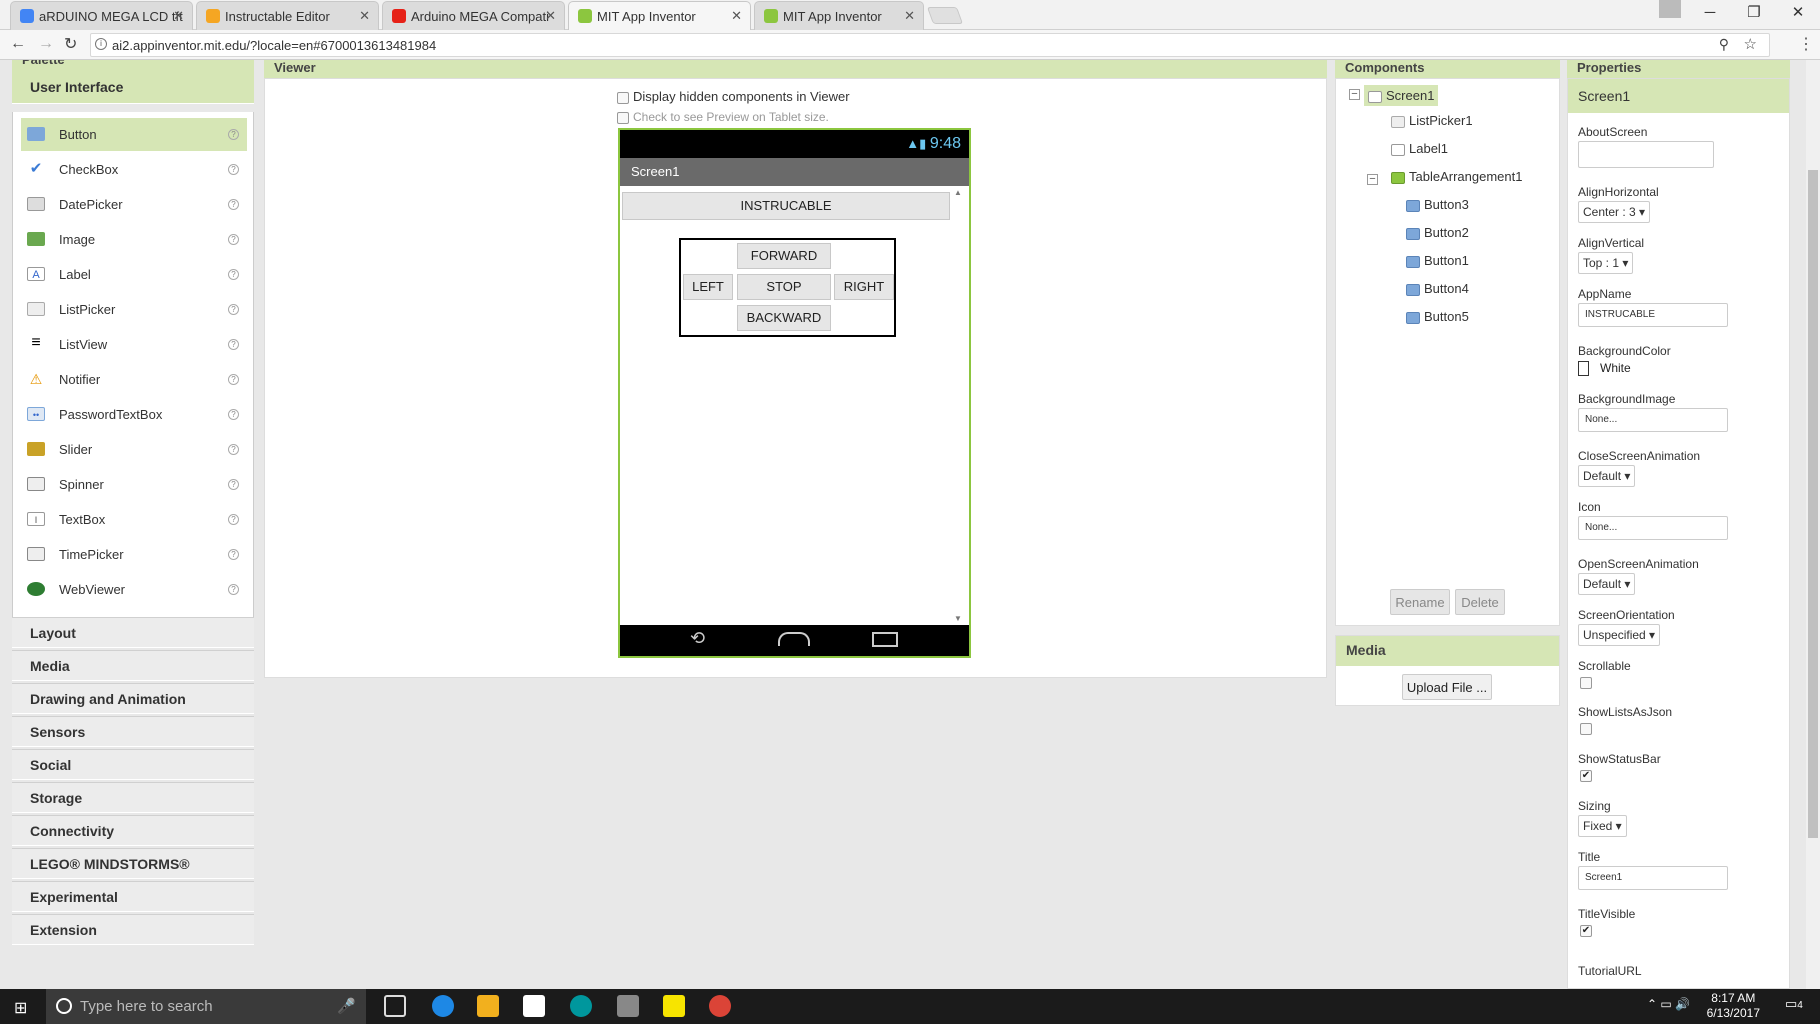 The width and height of the screenshot is (1820, 1024). I want to click on right-button: RIGHT, so click(864, 287).